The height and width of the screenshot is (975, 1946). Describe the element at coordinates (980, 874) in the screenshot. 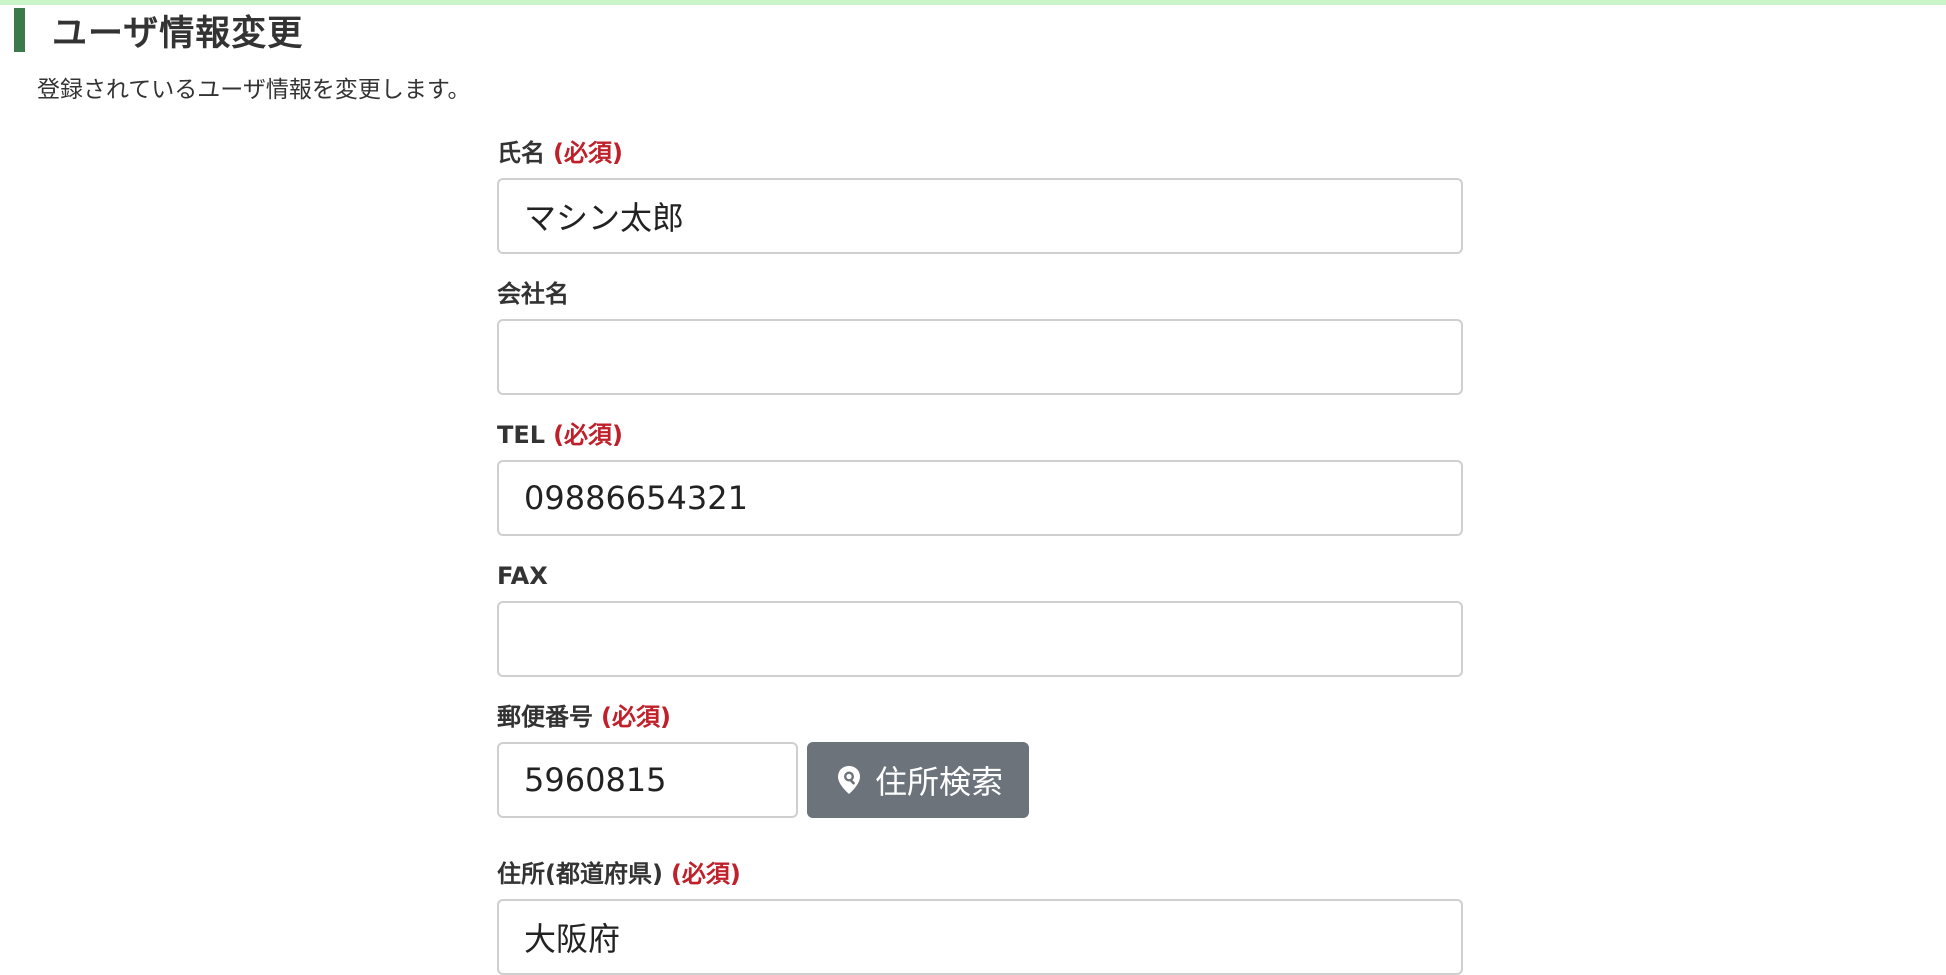

I see `prefecture-label: 住所(都道府県) (必須)` at that location.